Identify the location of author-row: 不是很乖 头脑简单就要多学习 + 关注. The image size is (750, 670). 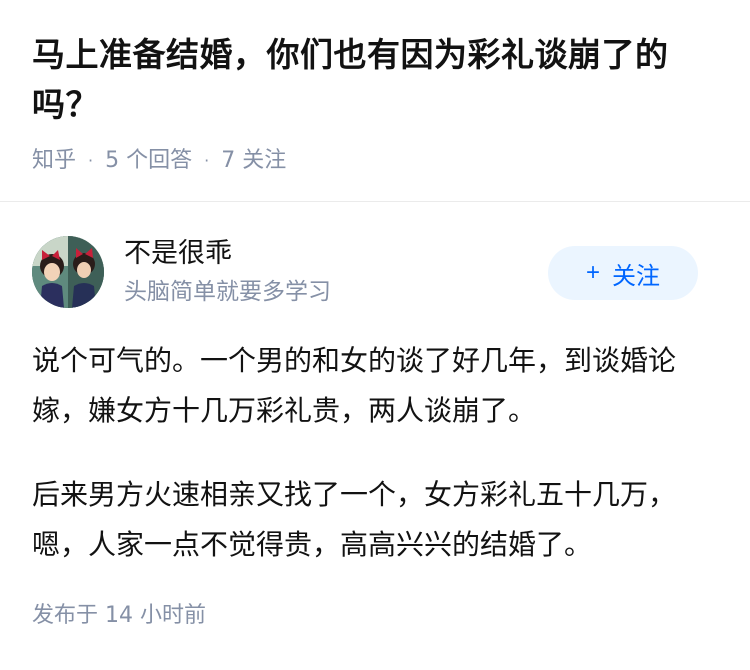
(375, 273).